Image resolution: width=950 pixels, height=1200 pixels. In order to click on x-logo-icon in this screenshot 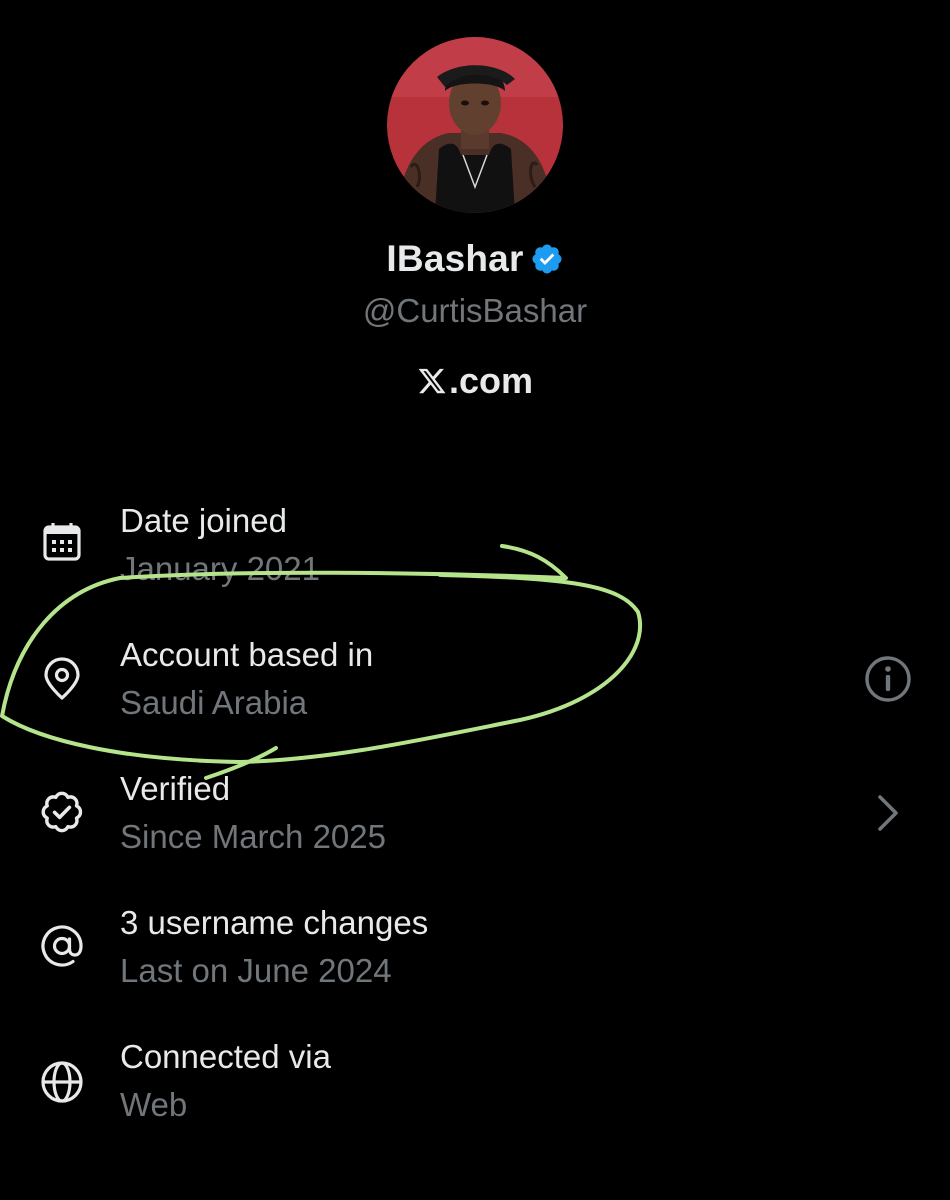, I will do `click(432, 381)`.